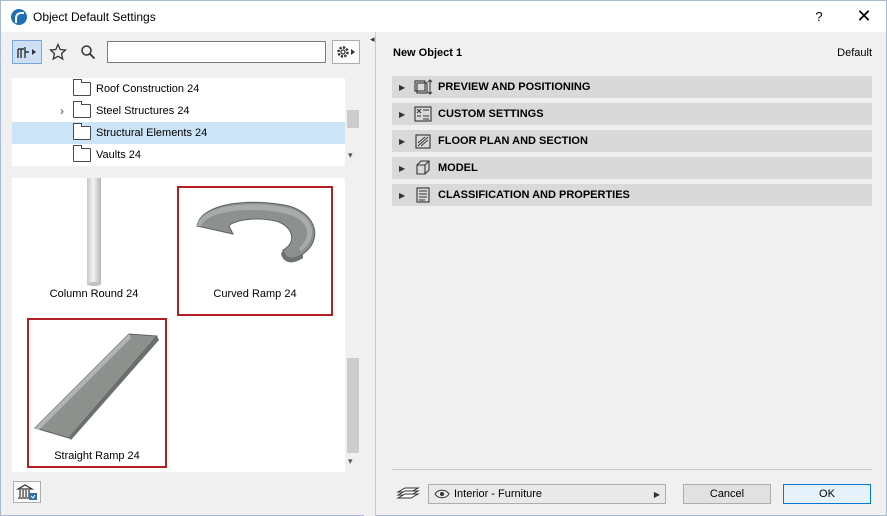 The width and height of the screenshot is (887, 516). I want to click on library-building-icon, so click(26, 492).